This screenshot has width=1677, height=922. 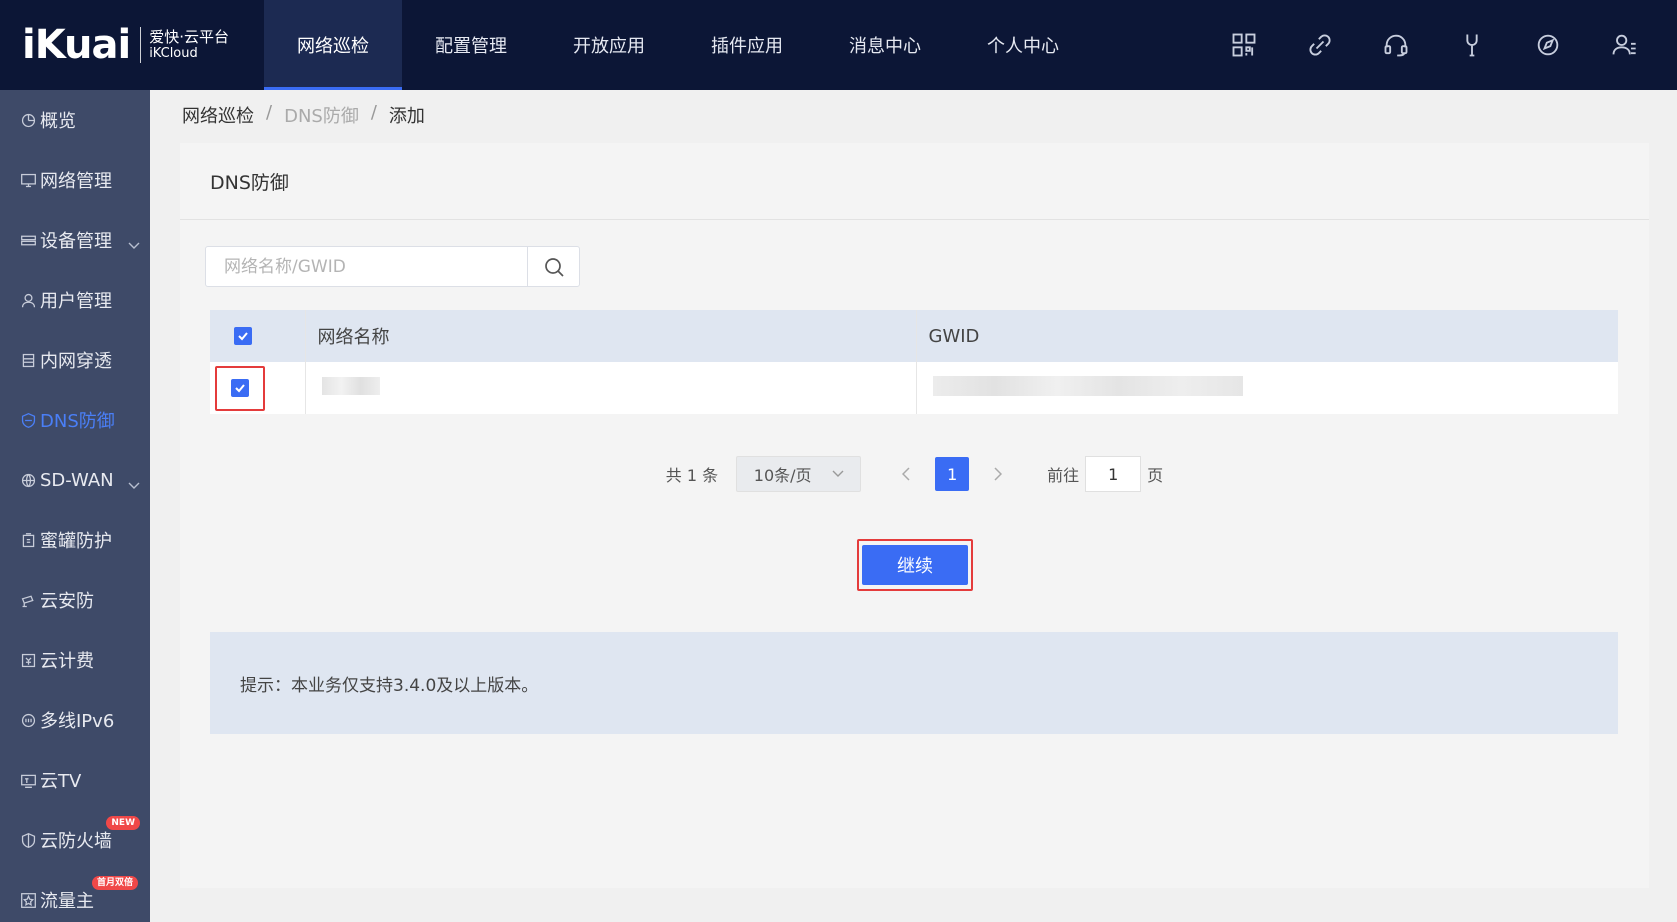 I want to click on sidebar-item-cloud-billing: 云计费, so click(x=75, y=660).